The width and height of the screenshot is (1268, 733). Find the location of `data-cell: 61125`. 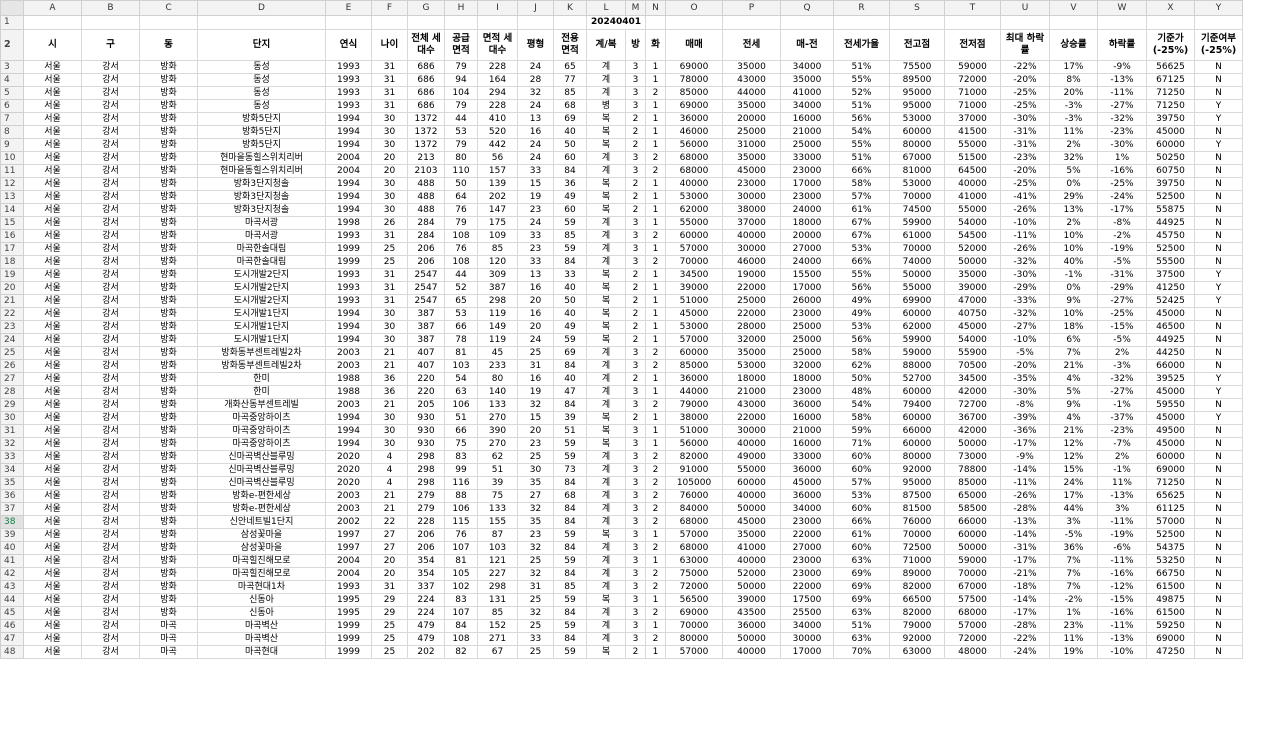

data-cell: 61125 is located at coordinates (1170, 509).